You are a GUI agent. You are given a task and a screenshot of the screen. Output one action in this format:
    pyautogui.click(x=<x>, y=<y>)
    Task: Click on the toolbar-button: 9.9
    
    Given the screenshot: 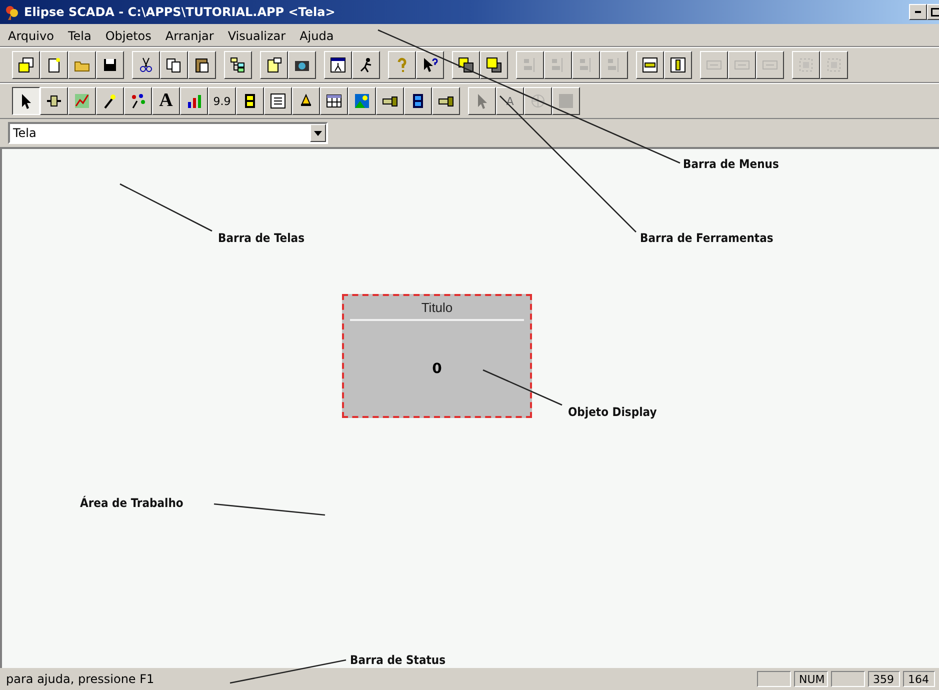 What is the action you would take?
    pyautogui.click(x=222, y=101)
    